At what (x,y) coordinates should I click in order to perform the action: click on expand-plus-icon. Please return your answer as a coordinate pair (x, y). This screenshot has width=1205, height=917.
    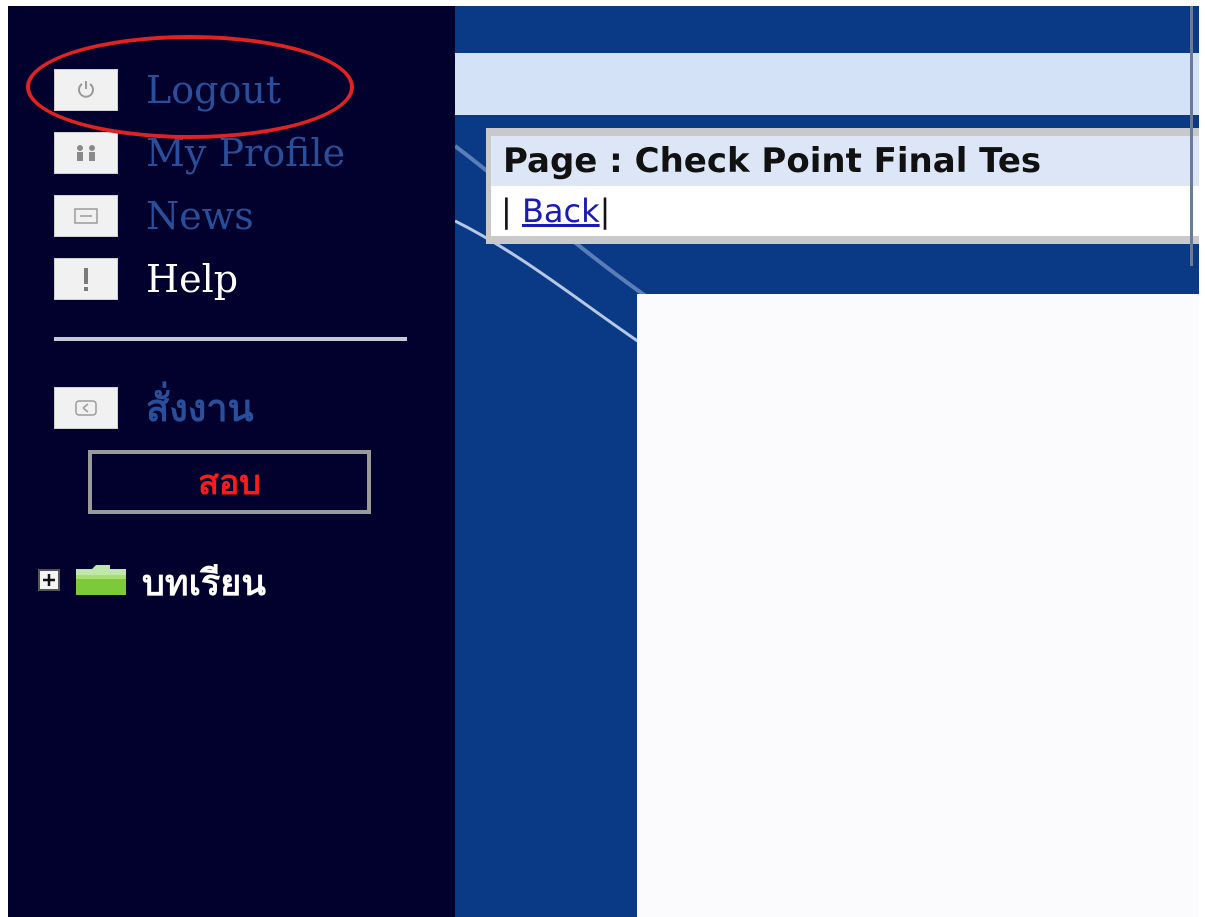
    Looking at the image, I should click on (49, 582).